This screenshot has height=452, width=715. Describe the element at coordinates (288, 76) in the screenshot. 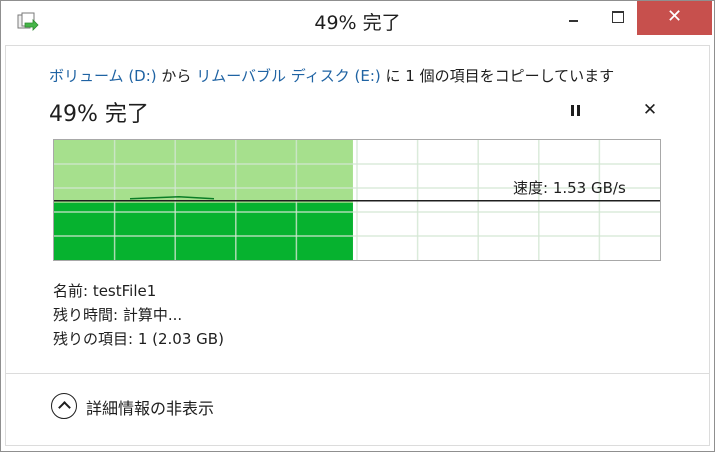

I see `destination-link: リムーバブル ディスク (E:)` at that location.